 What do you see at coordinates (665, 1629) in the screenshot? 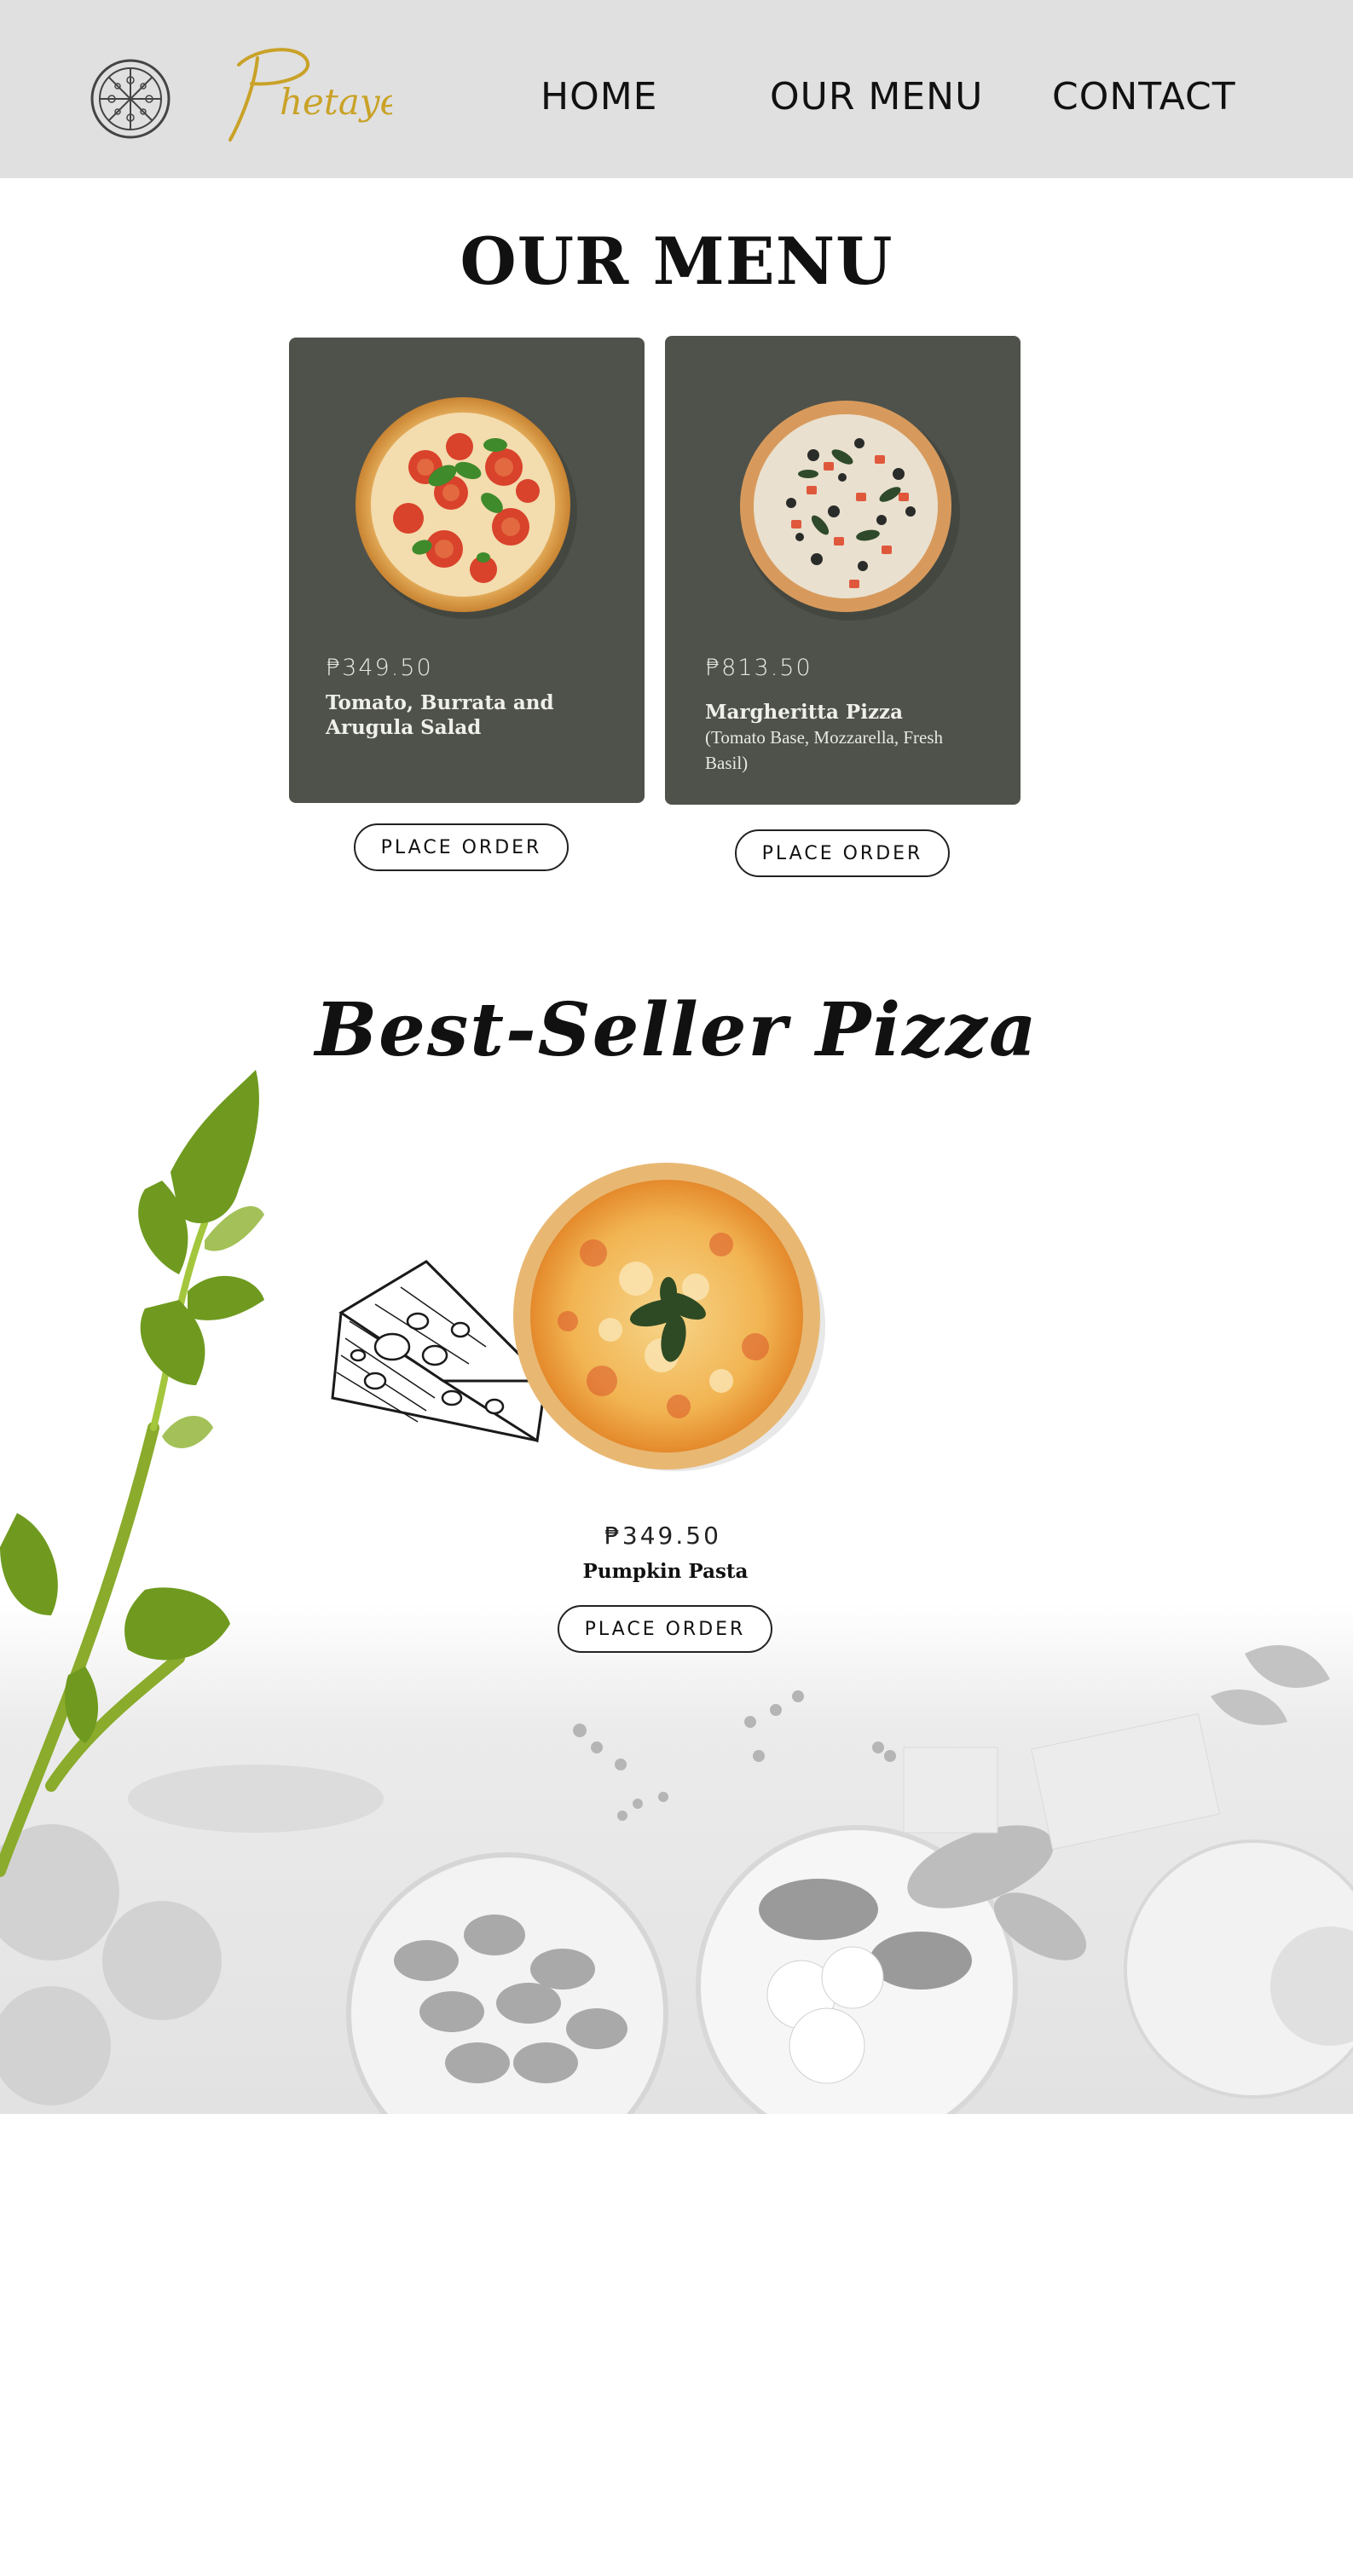
I see `place-order-button-best-seller: PLACE ORDER` at bounding box center [665, 1629].